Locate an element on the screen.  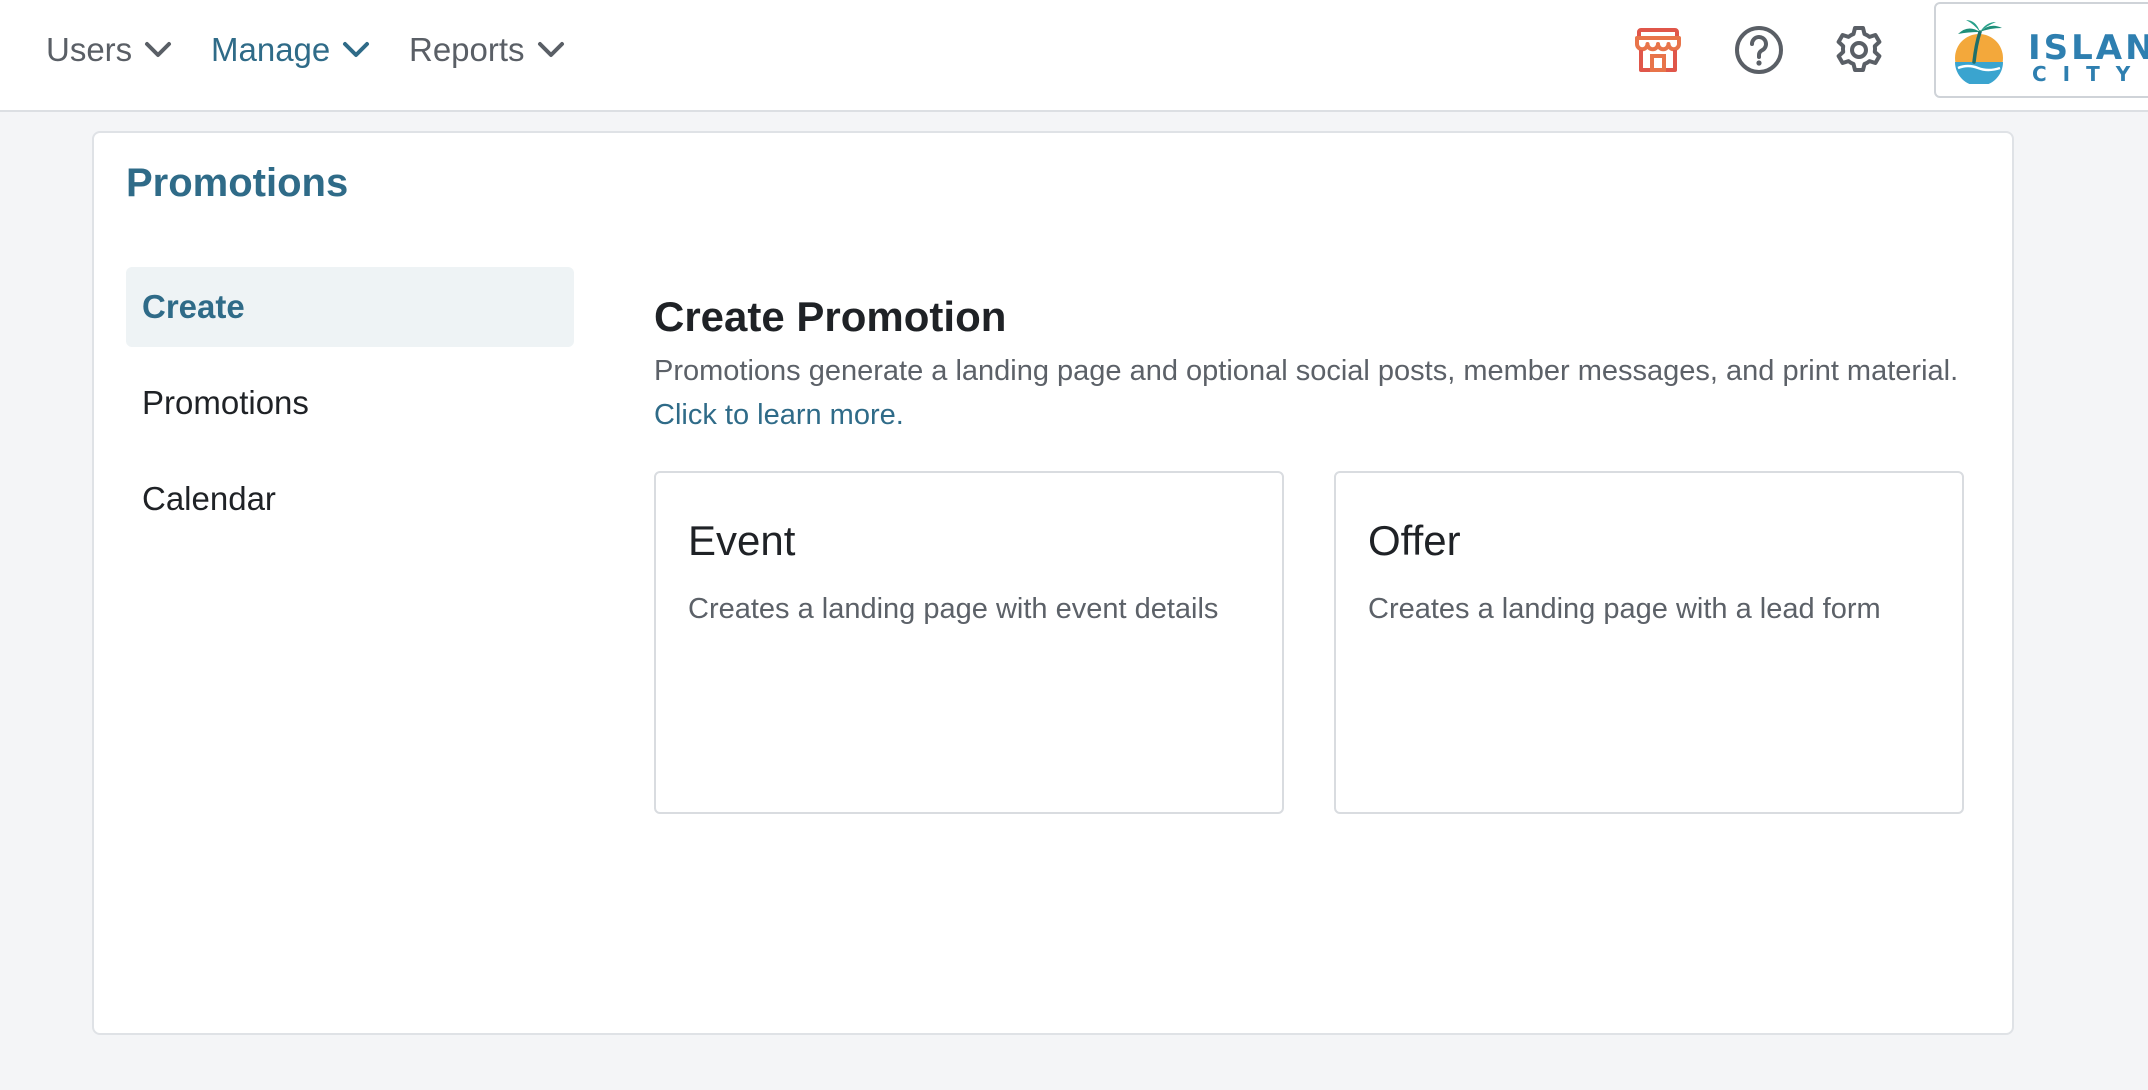
gear-icon is located at coordinates (1859, 50).